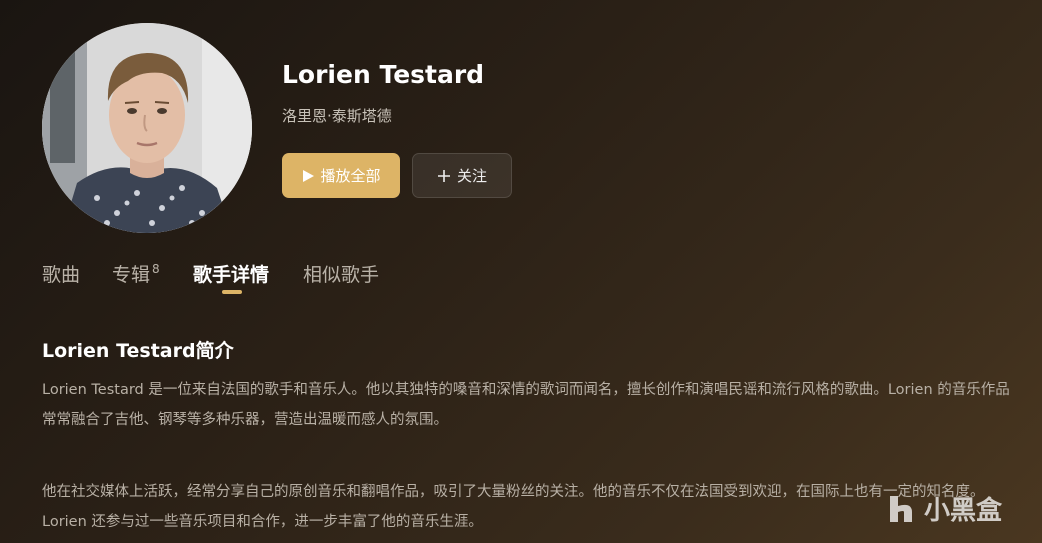 The width and height of the screenshot is (1042, 543). I want to click on tab-albums: 专辑 8, so click(136, 273).